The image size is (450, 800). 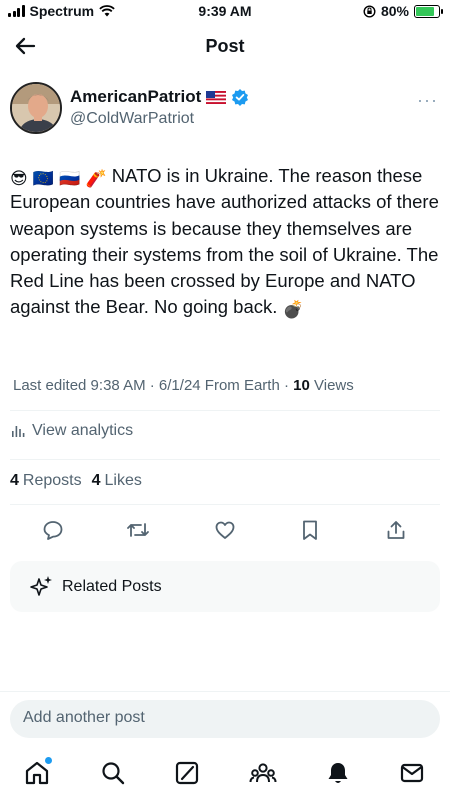 What do you see at coordinates (14, 480) in the screenshot?
I see `reposts-count: 4` at bounding box center [14, 480].